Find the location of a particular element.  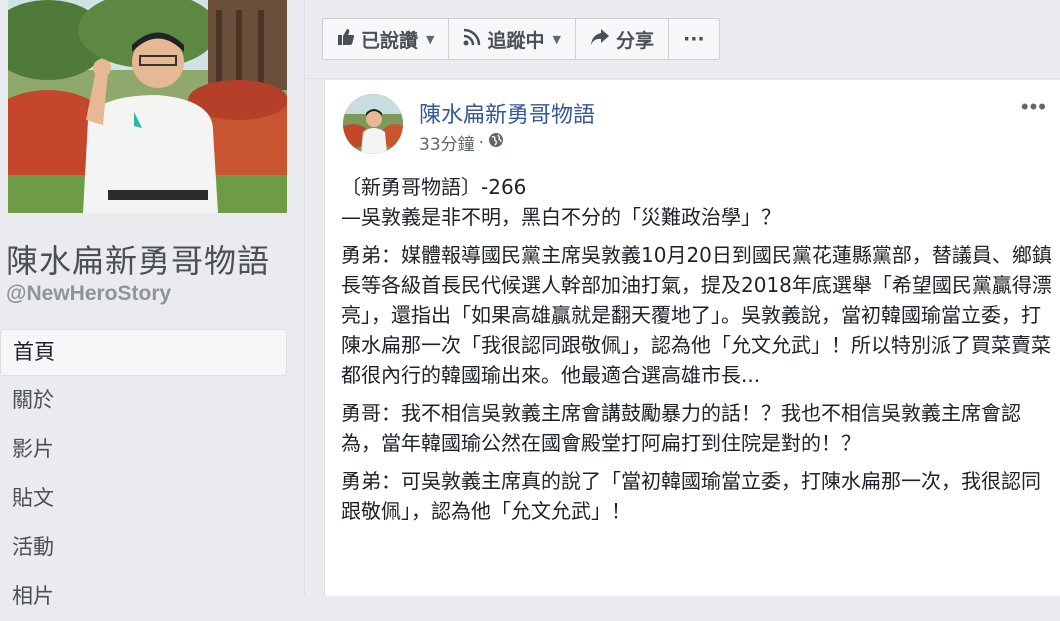

post-timestamp: 33分鐘 is located at coordinates (447, 142).